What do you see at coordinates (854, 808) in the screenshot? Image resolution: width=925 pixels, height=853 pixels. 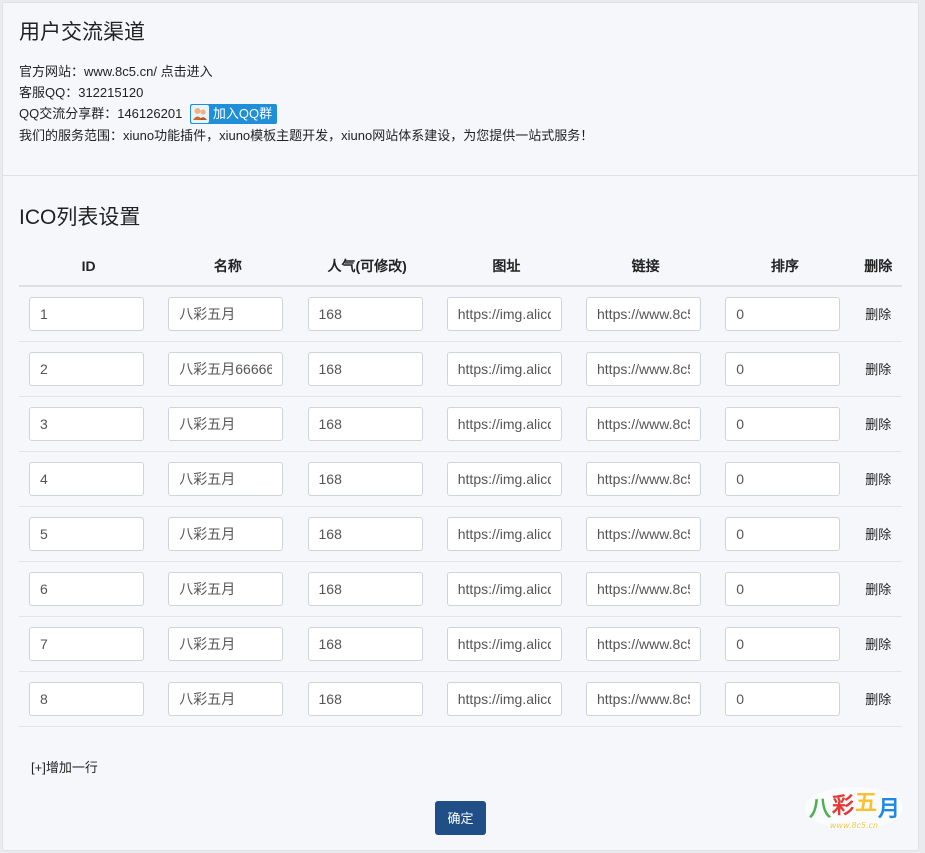 I see `brand-watermark-logo: 八 彩 五 月 www.8c5.cn` at bounding box center [854, 808].